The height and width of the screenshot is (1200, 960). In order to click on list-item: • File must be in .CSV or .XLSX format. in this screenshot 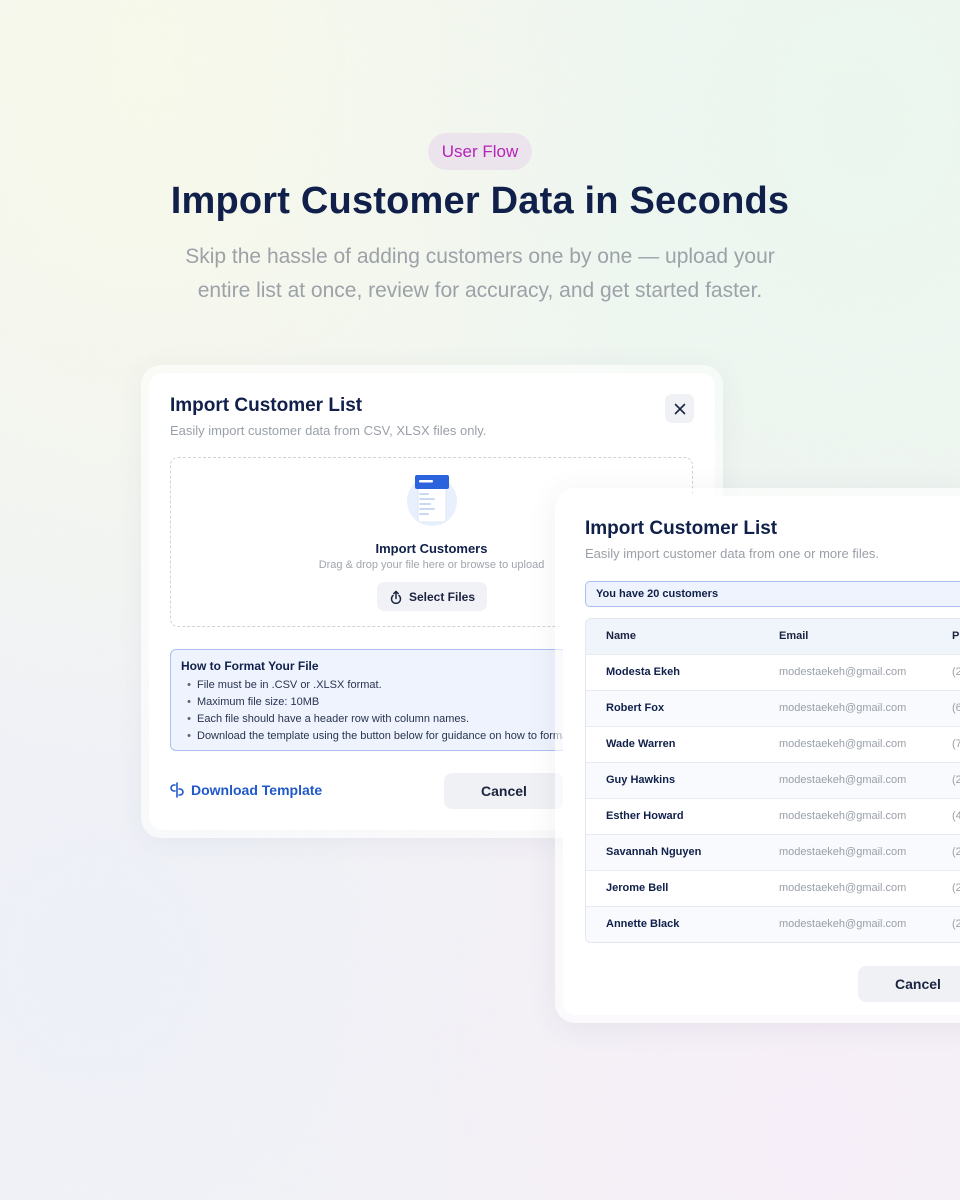, I will do `click(284, 685)`.